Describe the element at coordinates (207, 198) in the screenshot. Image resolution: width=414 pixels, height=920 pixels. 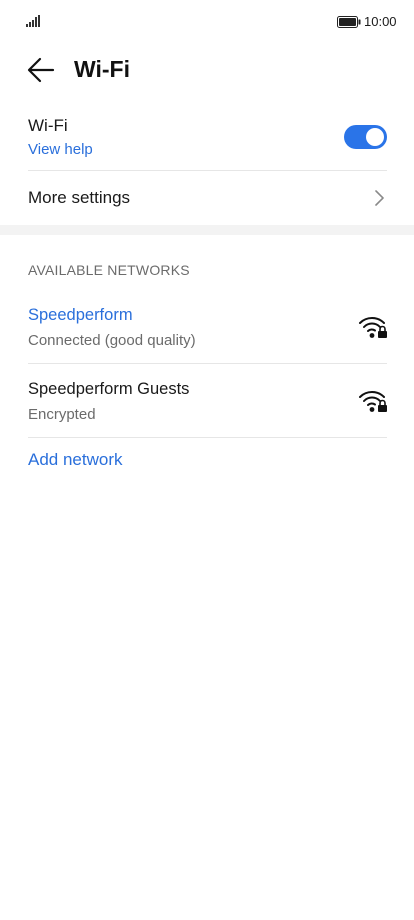
I see `more-settings-row: More settings` at that location.